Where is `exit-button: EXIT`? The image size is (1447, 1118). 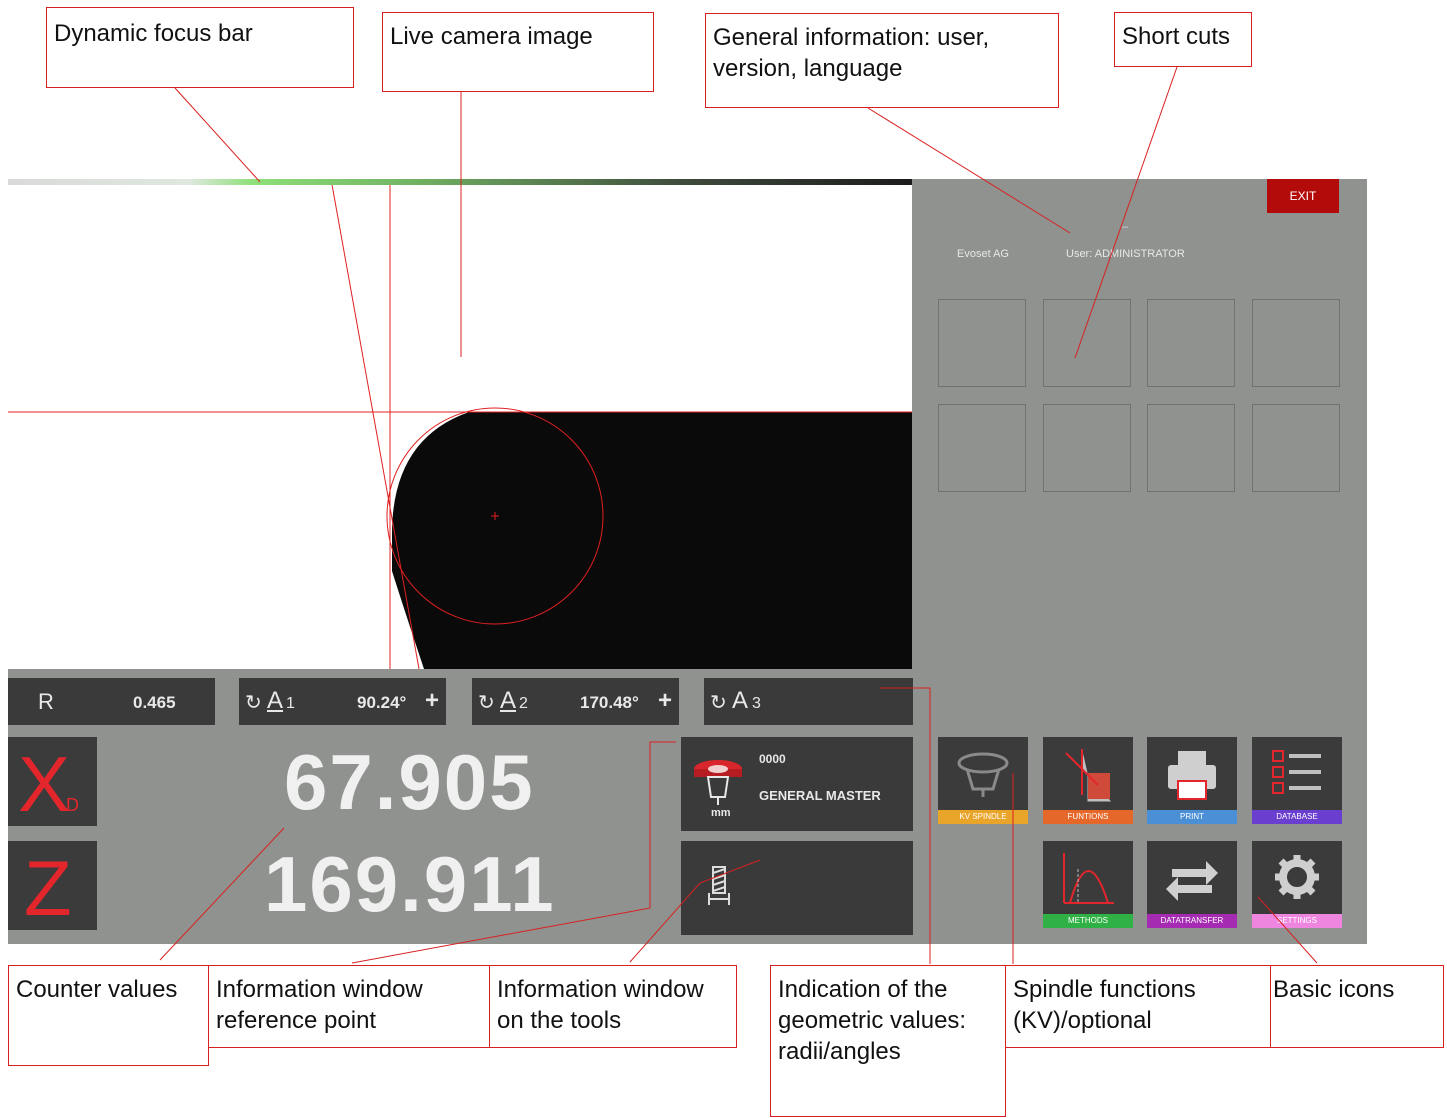 exit-button: EXIT is located at coordinates (1303, 196).